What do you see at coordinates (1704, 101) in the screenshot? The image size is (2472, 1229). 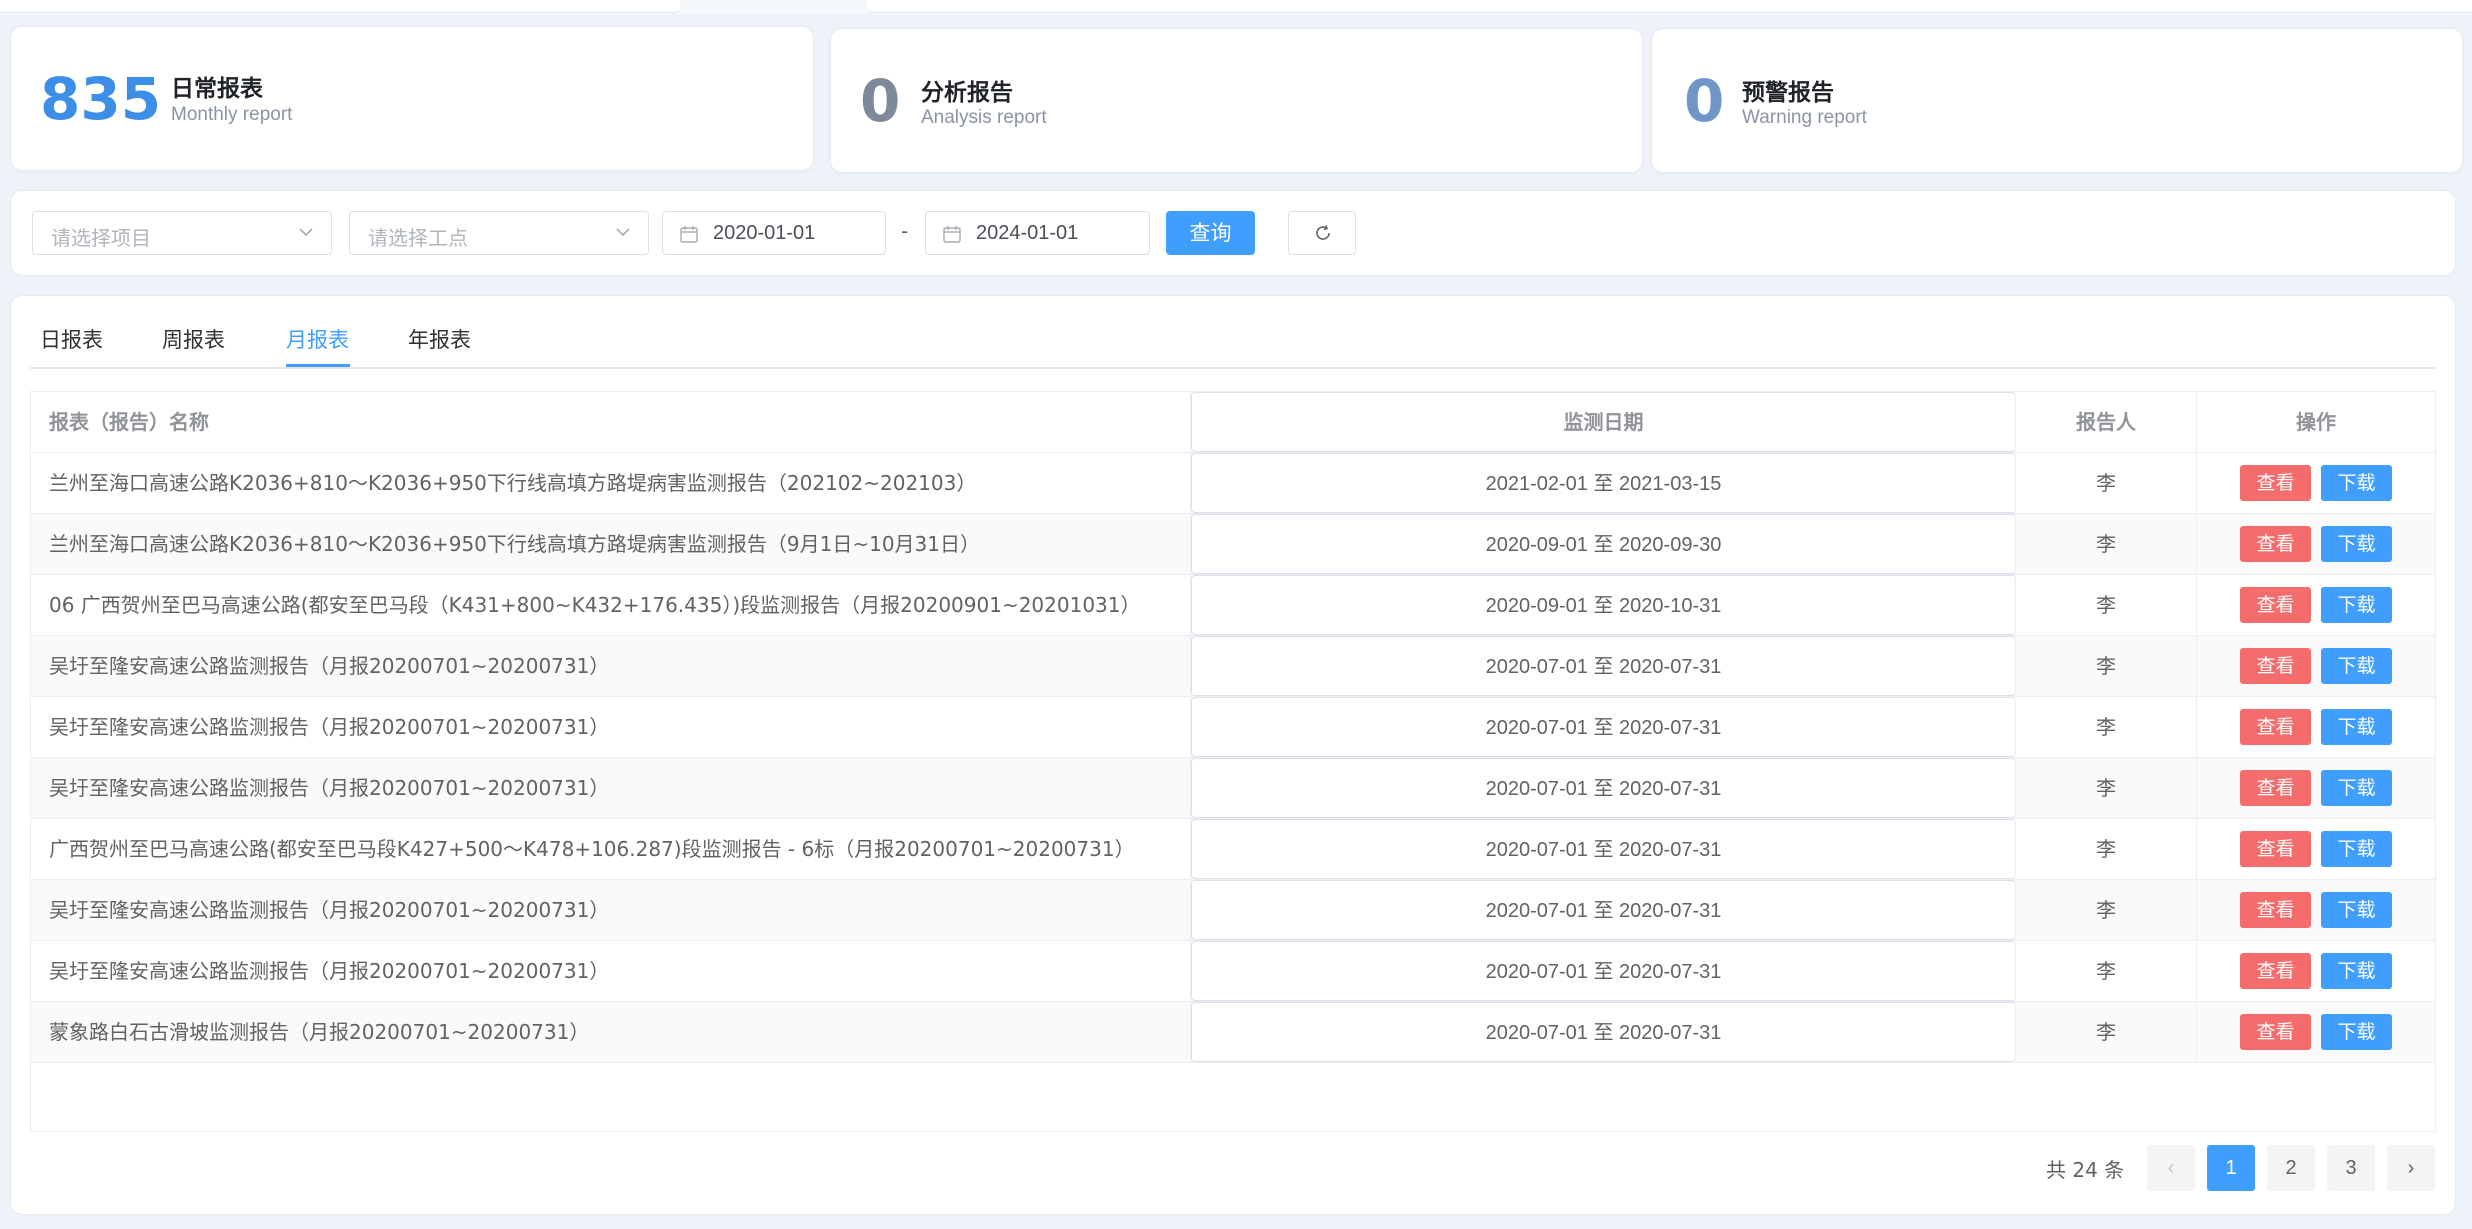 I see `stat-value-warning: 0` at bounding box center [1704, 101].